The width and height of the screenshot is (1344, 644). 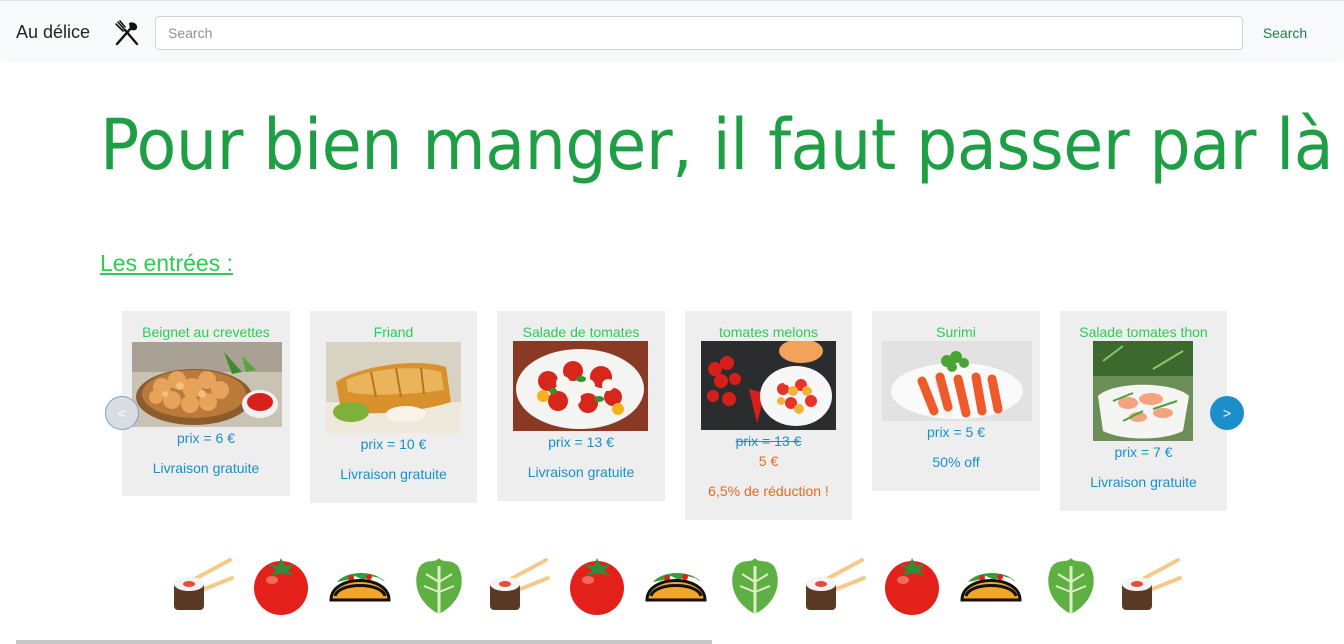 I want to click on carousel-prev-button: <, so click(x=122, y=413).